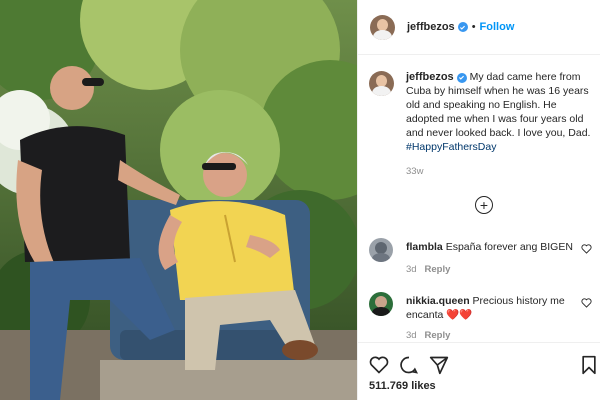 This screenshot has width=600, height=400. Describe the element at coordinates (478, 358) in the screenshot. I see `action-bar` at that location.